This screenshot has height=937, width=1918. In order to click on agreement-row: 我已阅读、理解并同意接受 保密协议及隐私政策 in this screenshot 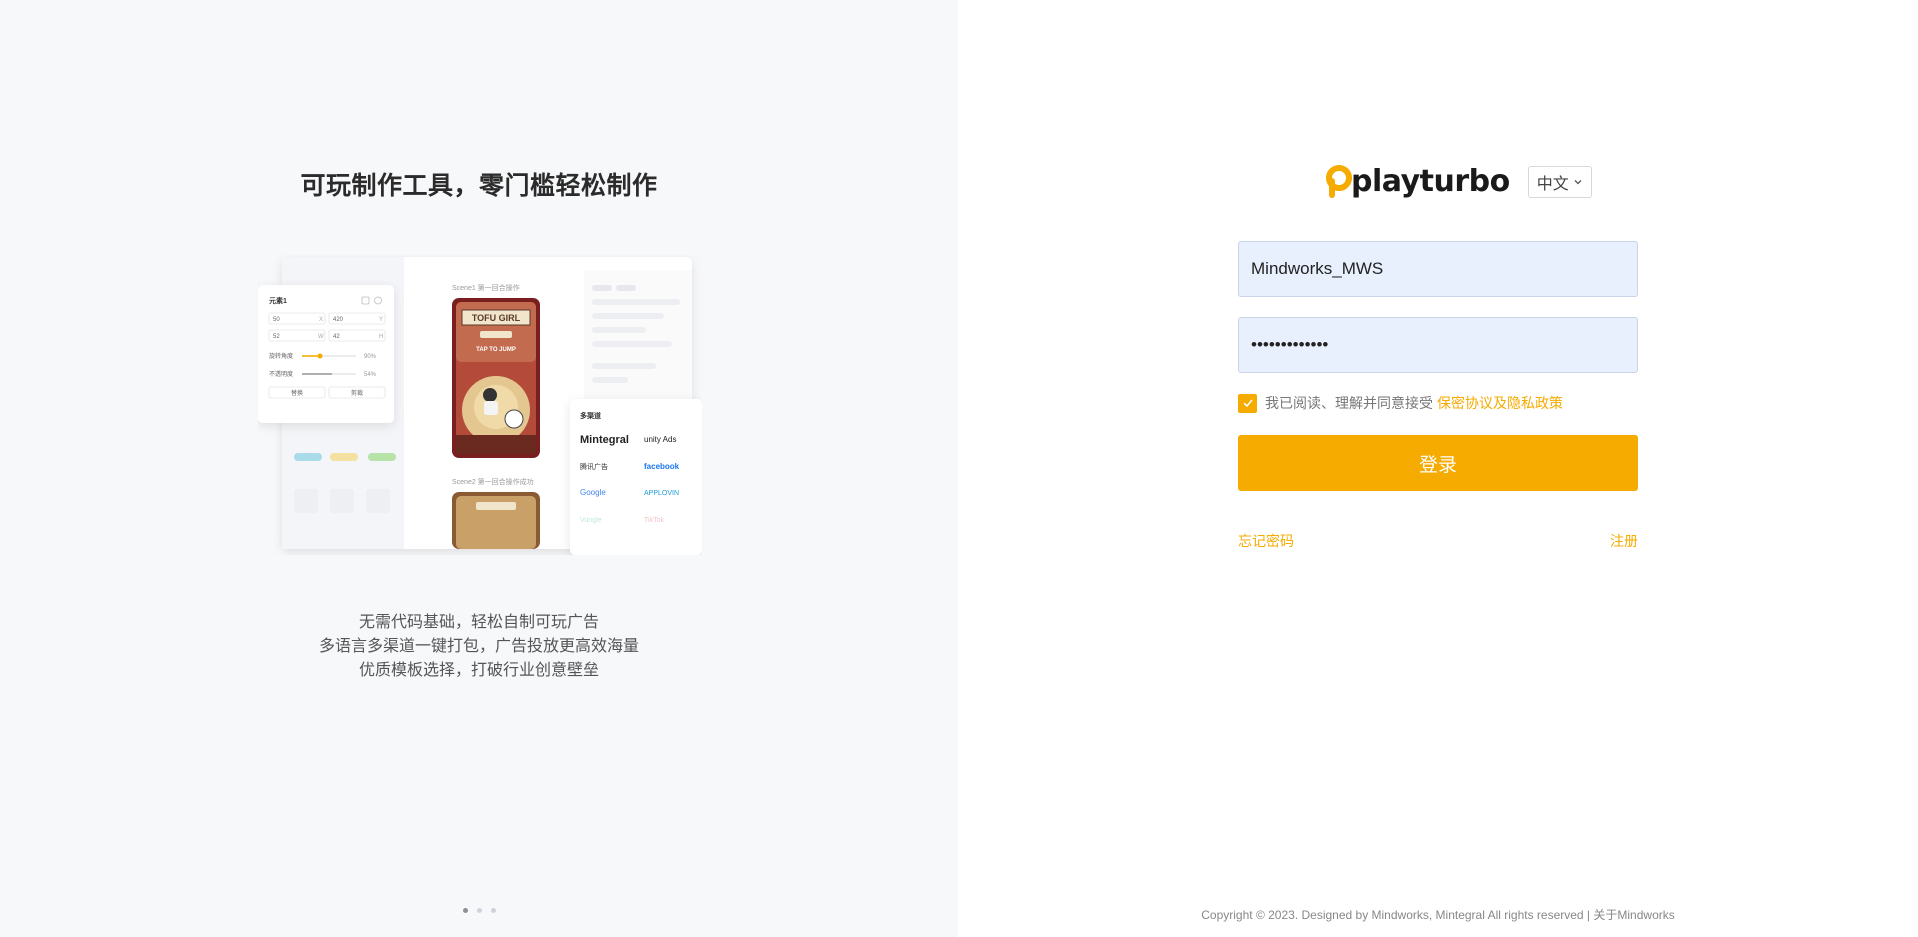, I will do `click(1400, 403)`.